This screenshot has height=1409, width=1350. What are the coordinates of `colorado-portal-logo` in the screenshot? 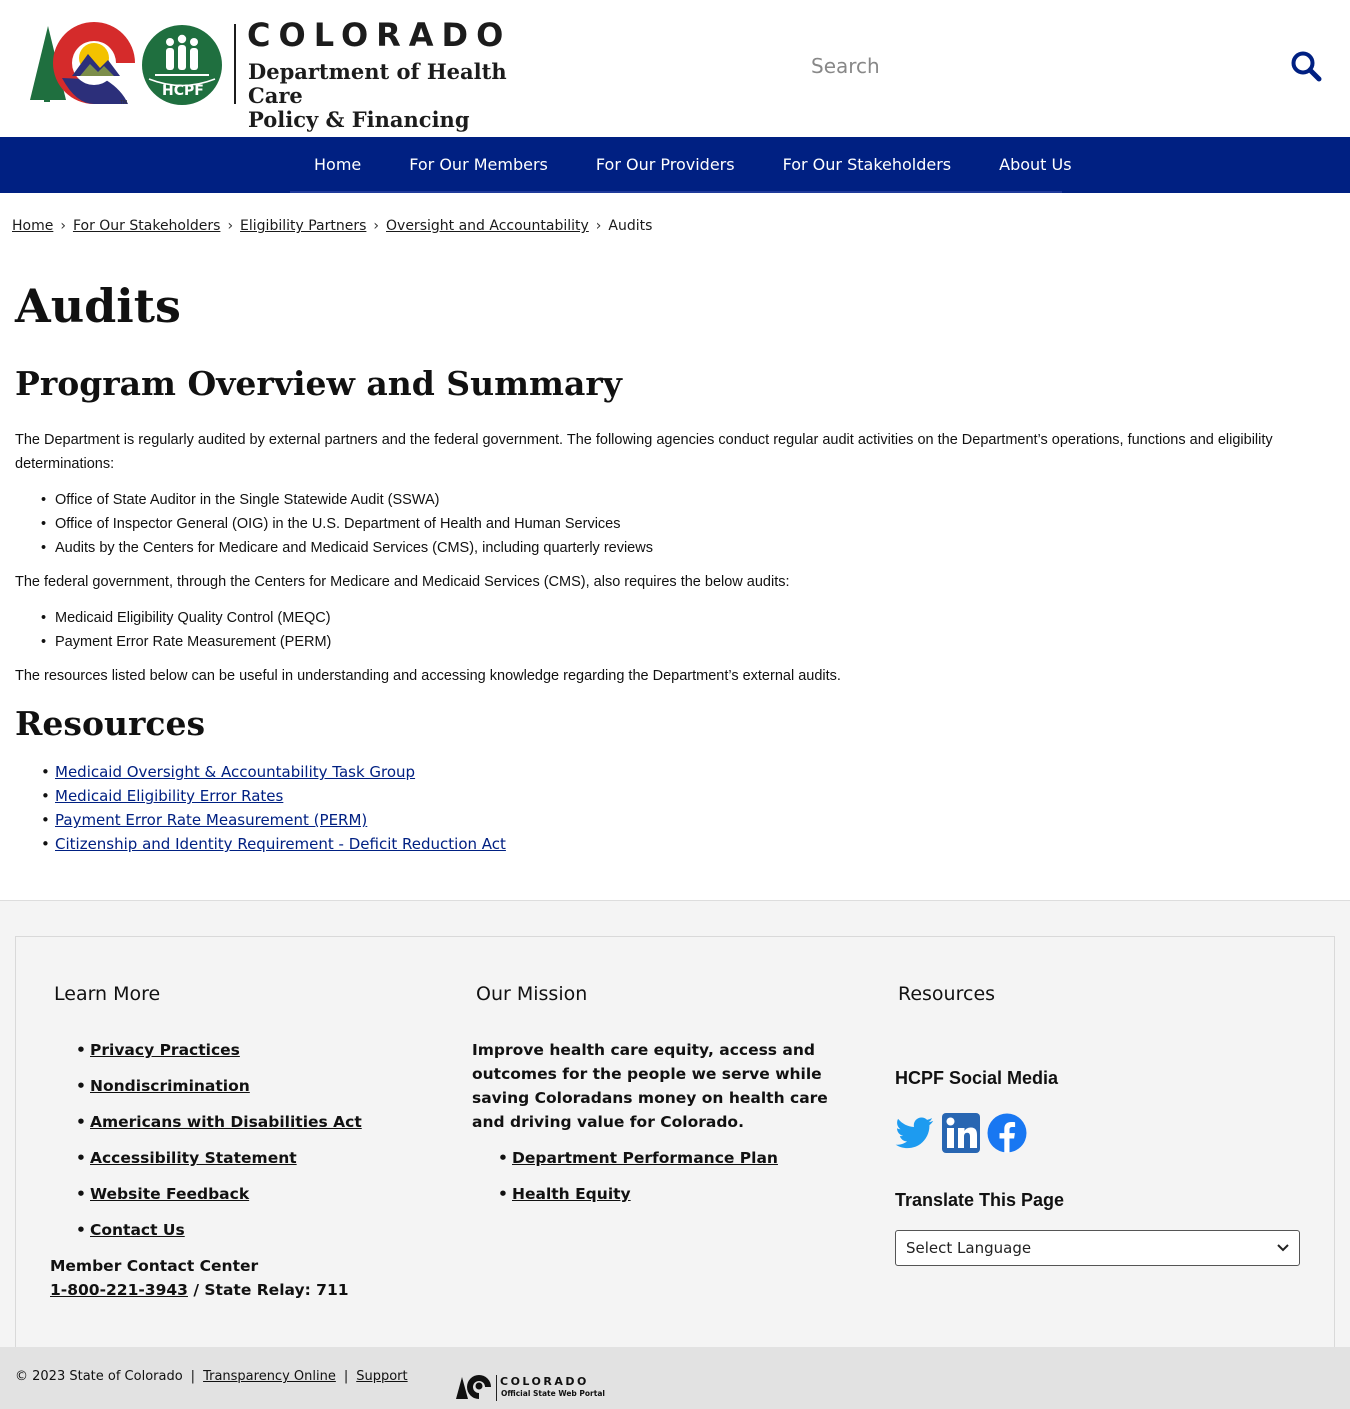 It's located at (475, 1387).